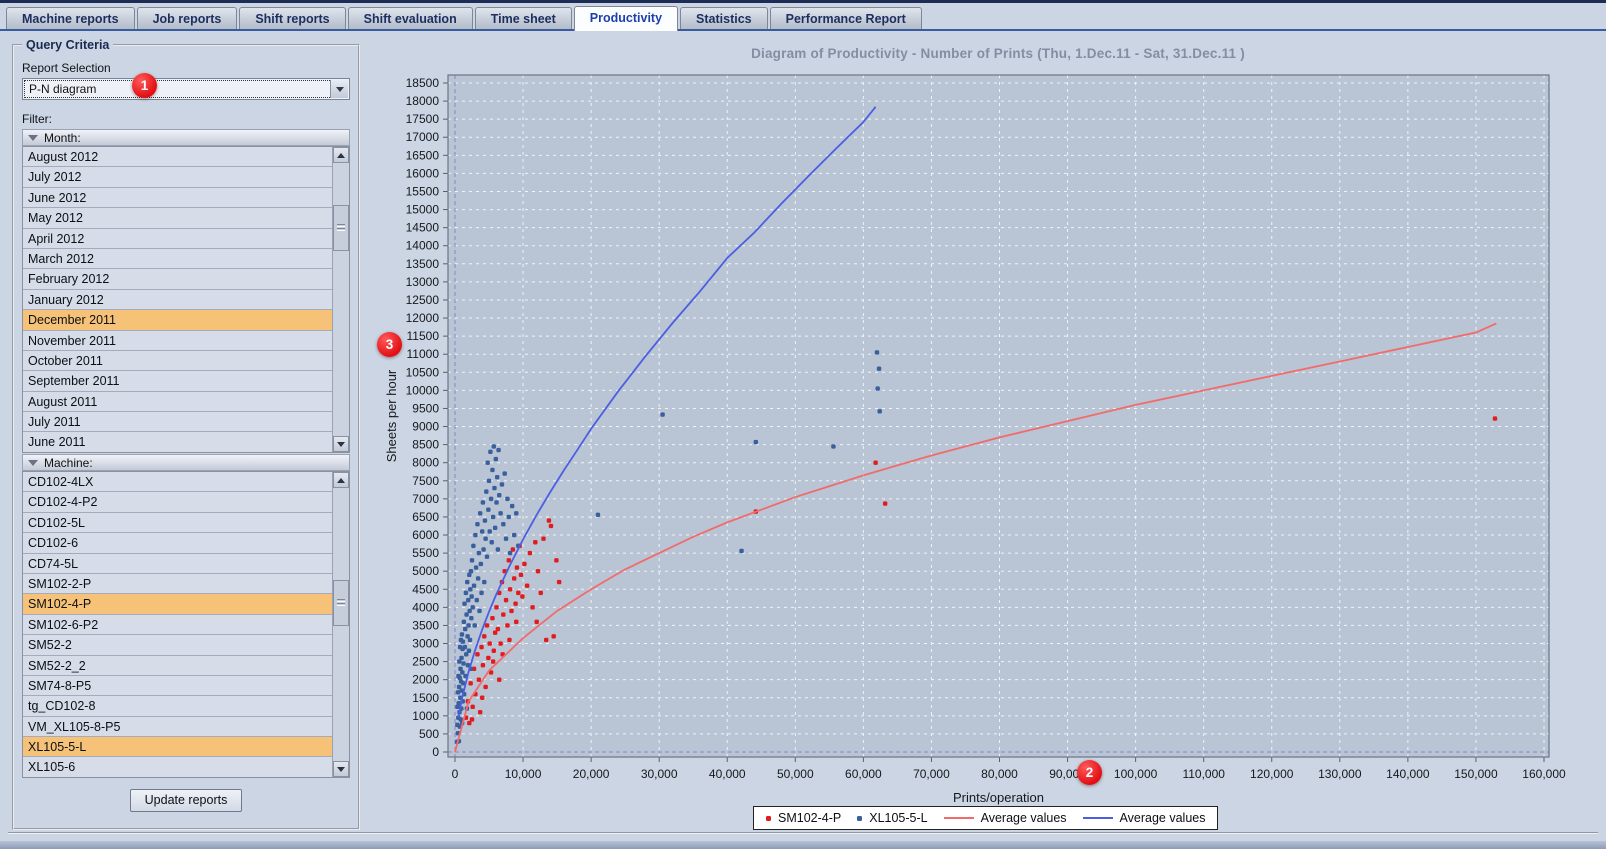 The height and width of the screenshot is (849, 1606). Describe the element at coordinates (423, 246) in the screenshot. I see `svg-text: 14000` at that location.